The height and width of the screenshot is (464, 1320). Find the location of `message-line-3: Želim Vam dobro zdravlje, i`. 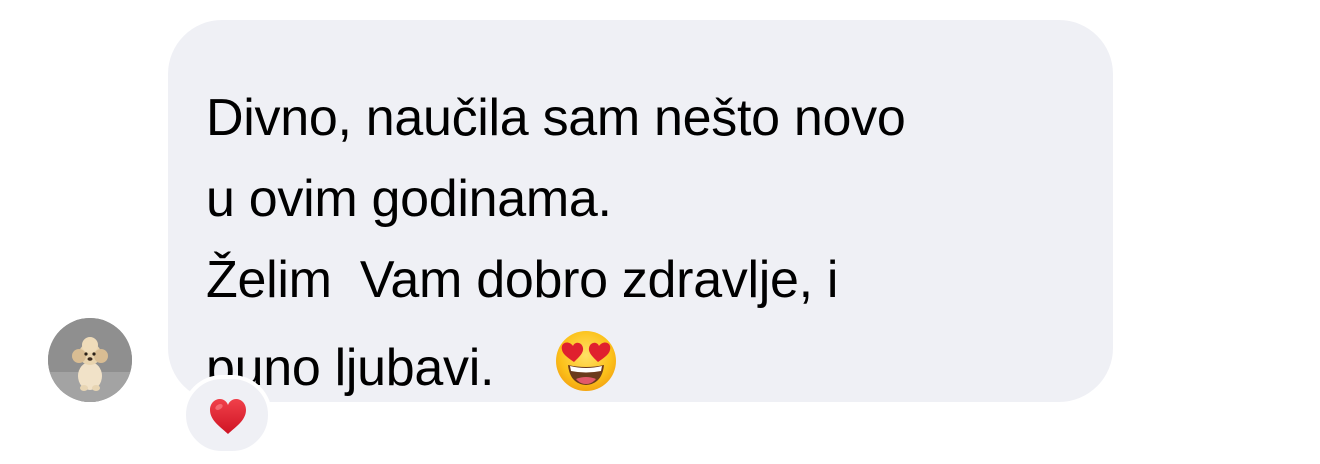

message-line-3: Želim Vam dobro zdravlje, i is located at coordinates (522, 280).